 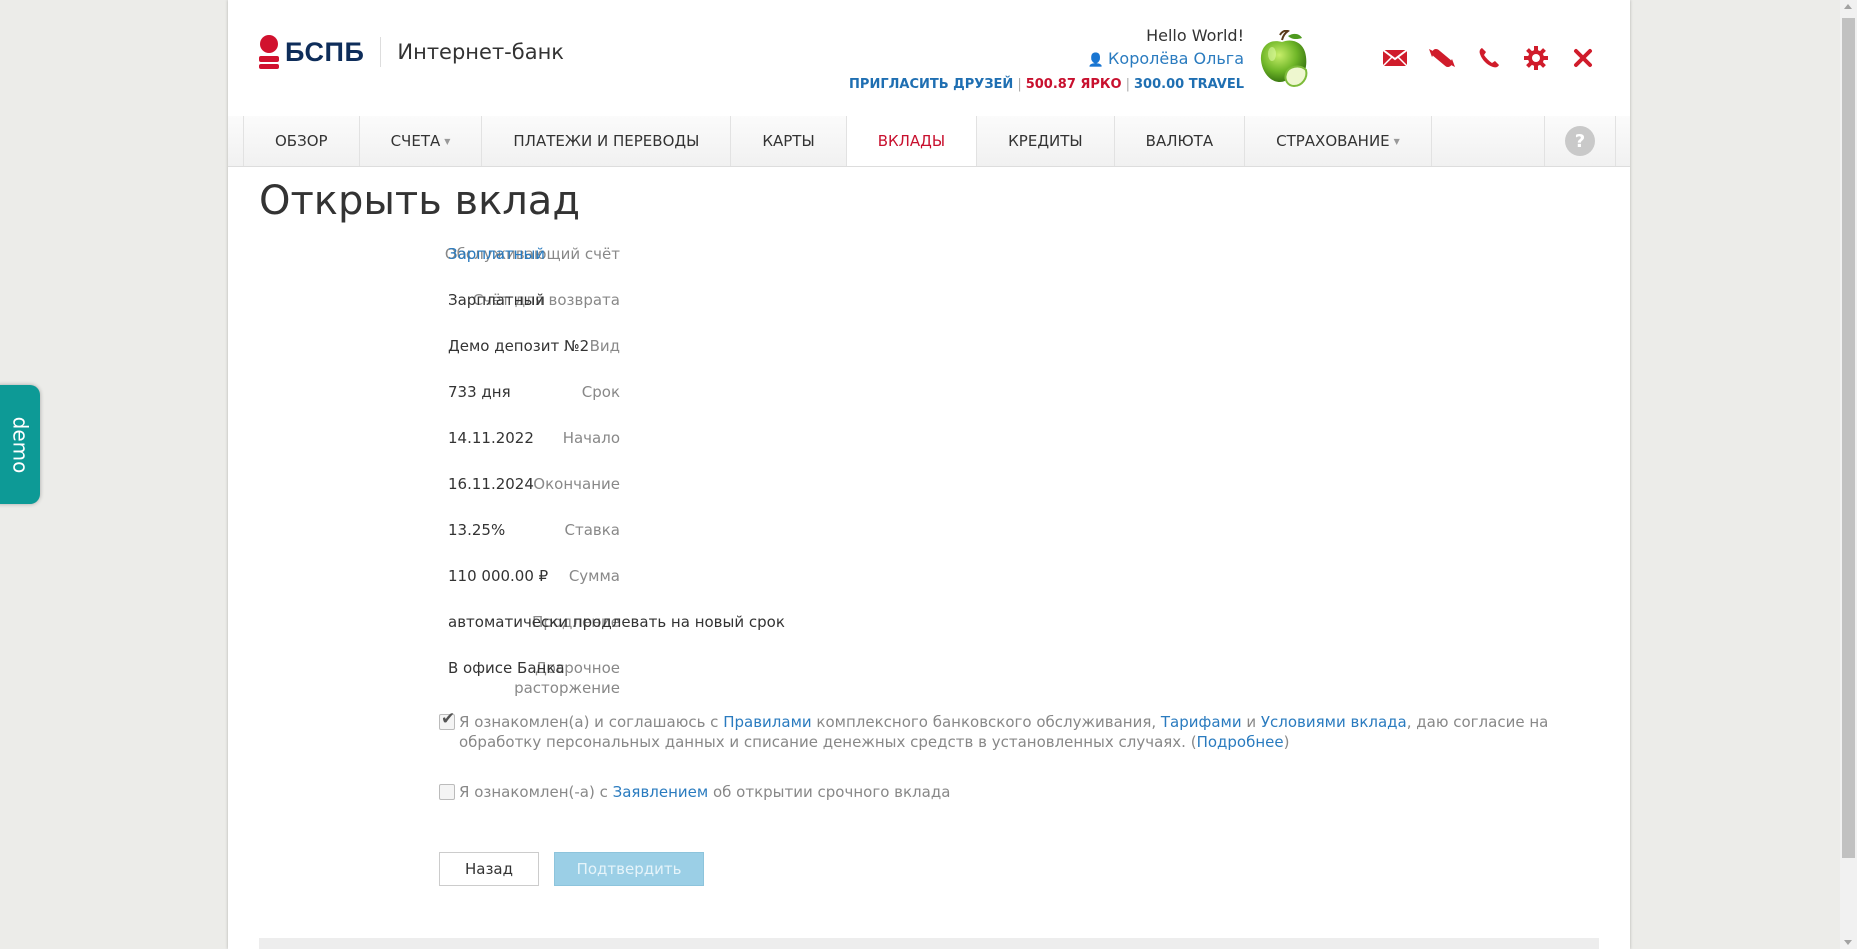 What do you see at coordinates (1395, 58) in the screenshot?
I see `mail-icon` at bounding box center [1395, 58].